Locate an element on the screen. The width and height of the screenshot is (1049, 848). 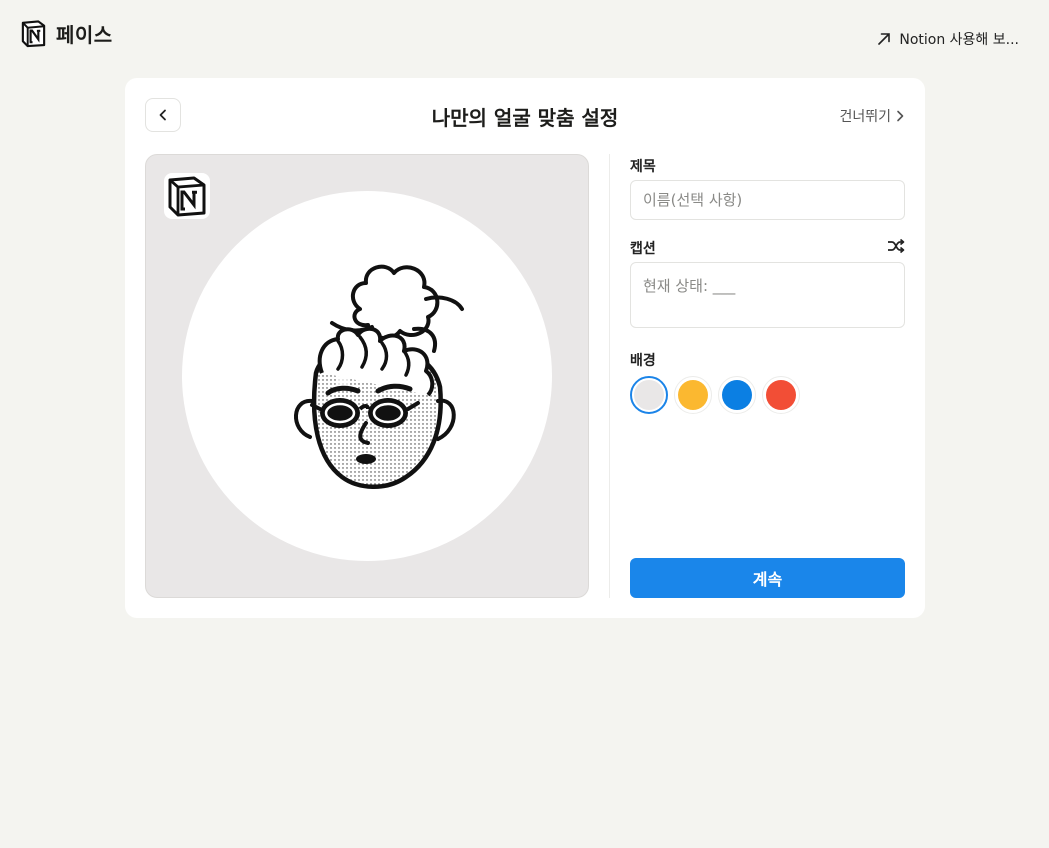
background-label: 배경 is located at coordinates (643, 361).